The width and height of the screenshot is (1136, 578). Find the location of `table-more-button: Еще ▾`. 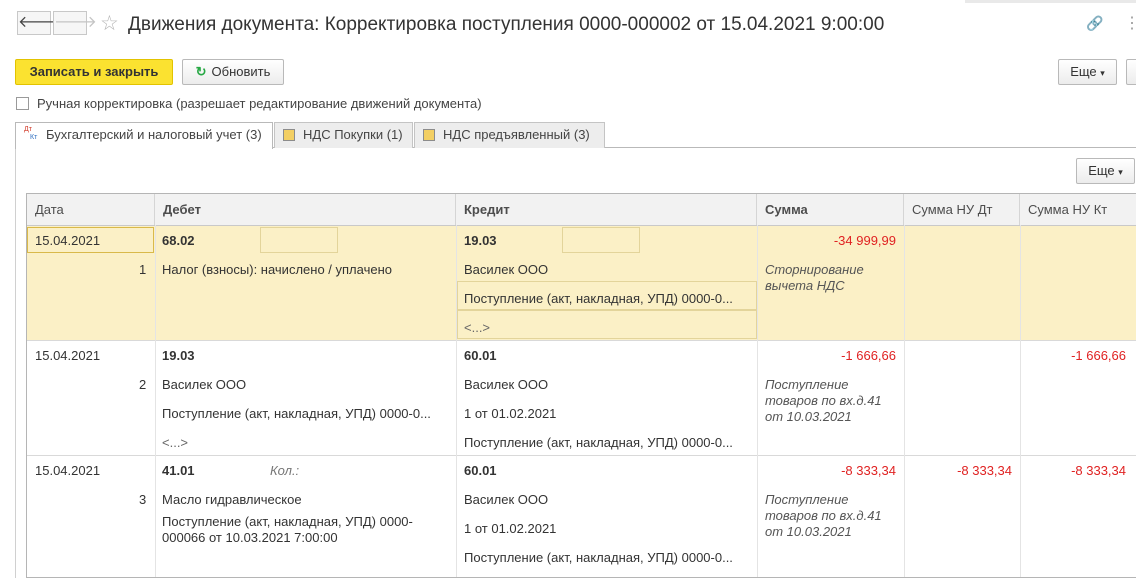

table-more-button: Еще ▾ is located at coordinates (1105, 171).